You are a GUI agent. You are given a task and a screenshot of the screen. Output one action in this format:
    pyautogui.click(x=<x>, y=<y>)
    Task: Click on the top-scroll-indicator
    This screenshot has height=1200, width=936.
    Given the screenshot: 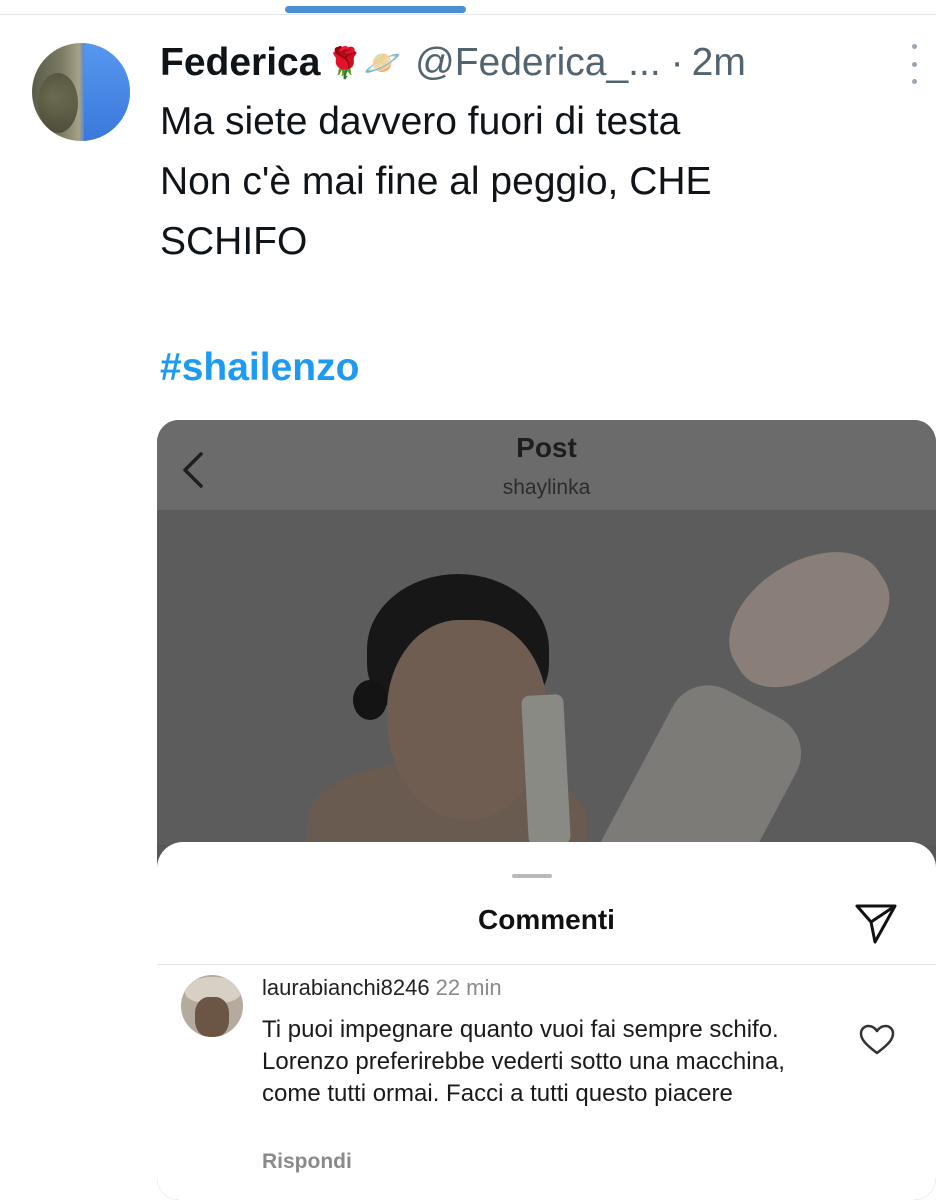 What is the action you would take?
    pyautogui.click(x=375, y=9)
    